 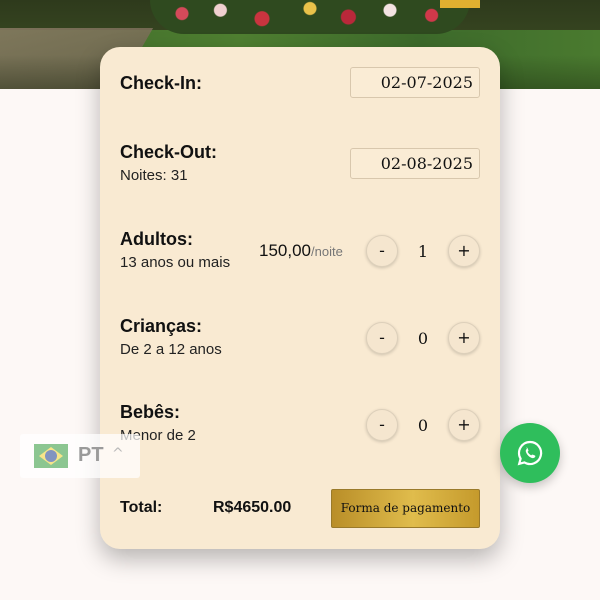 I want to click on checkin-date-input: 02-07-2025, so click(x=415, y=82).